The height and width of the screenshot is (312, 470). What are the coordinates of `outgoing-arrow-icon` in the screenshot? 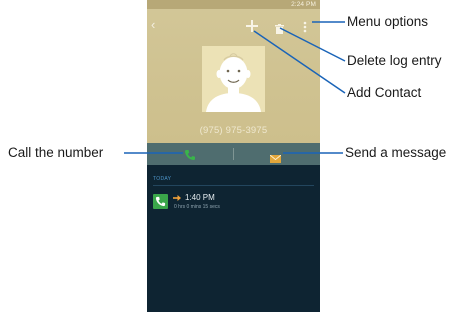 It's located at (177, 198).